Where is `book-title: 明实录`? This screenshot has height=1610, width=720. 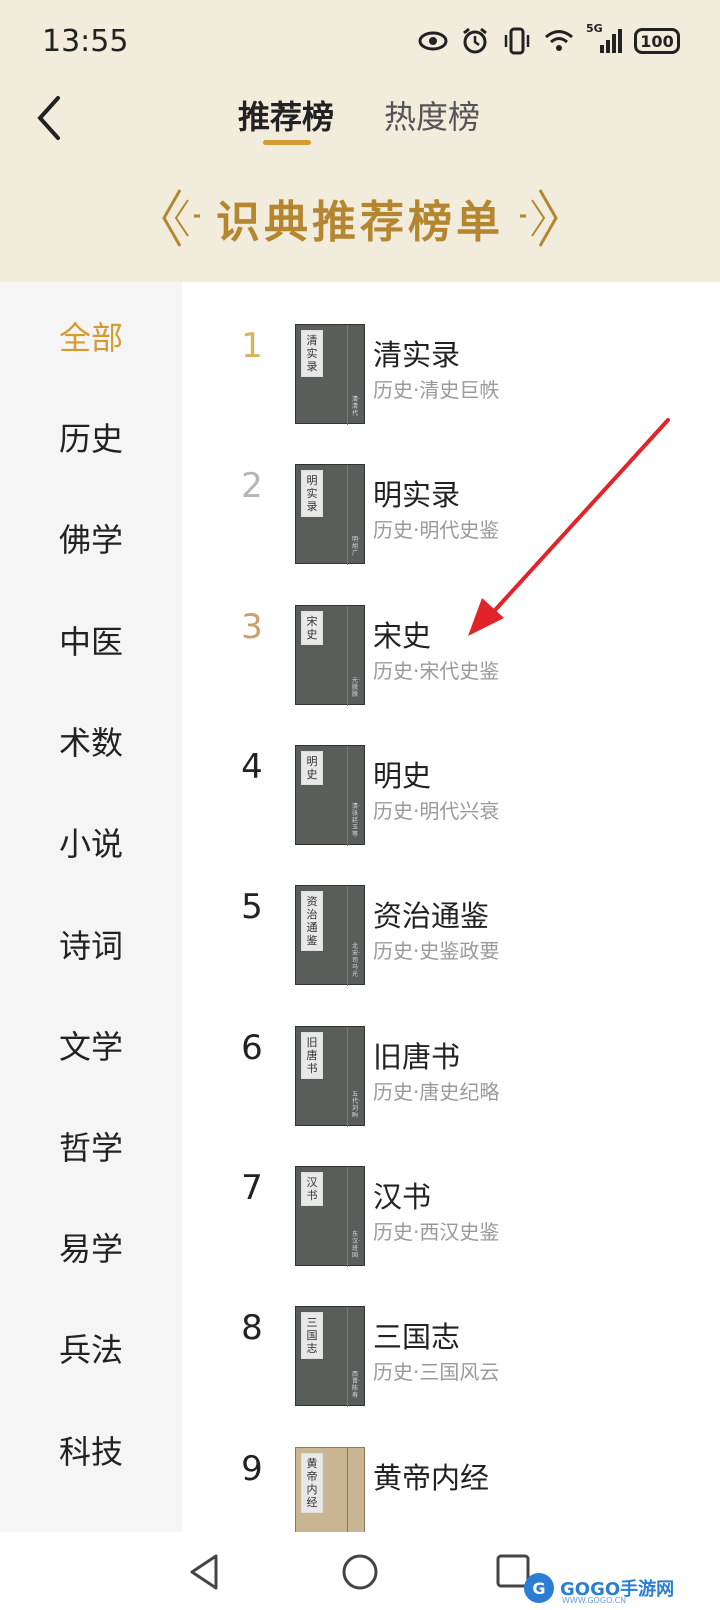
book-title: 明实录 is located at coordinates (417, 495).